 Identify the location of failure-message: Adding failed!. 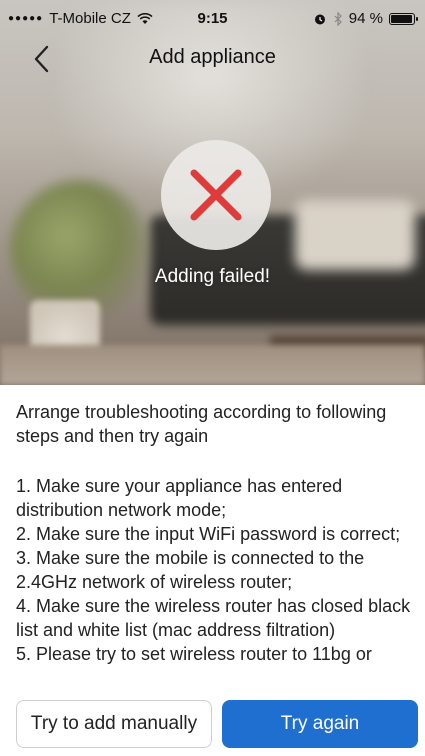
(212, 276).